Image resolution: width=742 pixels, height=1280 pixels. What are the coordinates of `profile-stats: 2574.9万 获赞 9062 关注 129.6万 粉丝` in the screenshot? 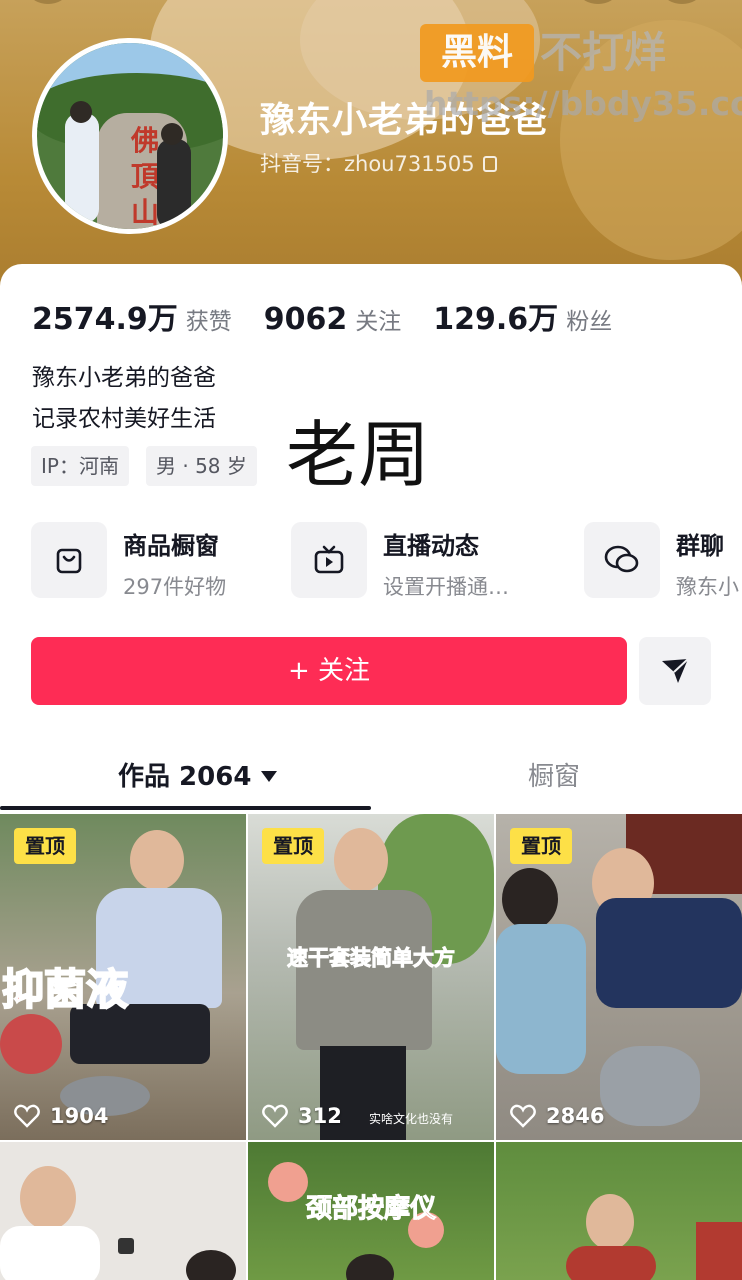 It's located at (338, 316).